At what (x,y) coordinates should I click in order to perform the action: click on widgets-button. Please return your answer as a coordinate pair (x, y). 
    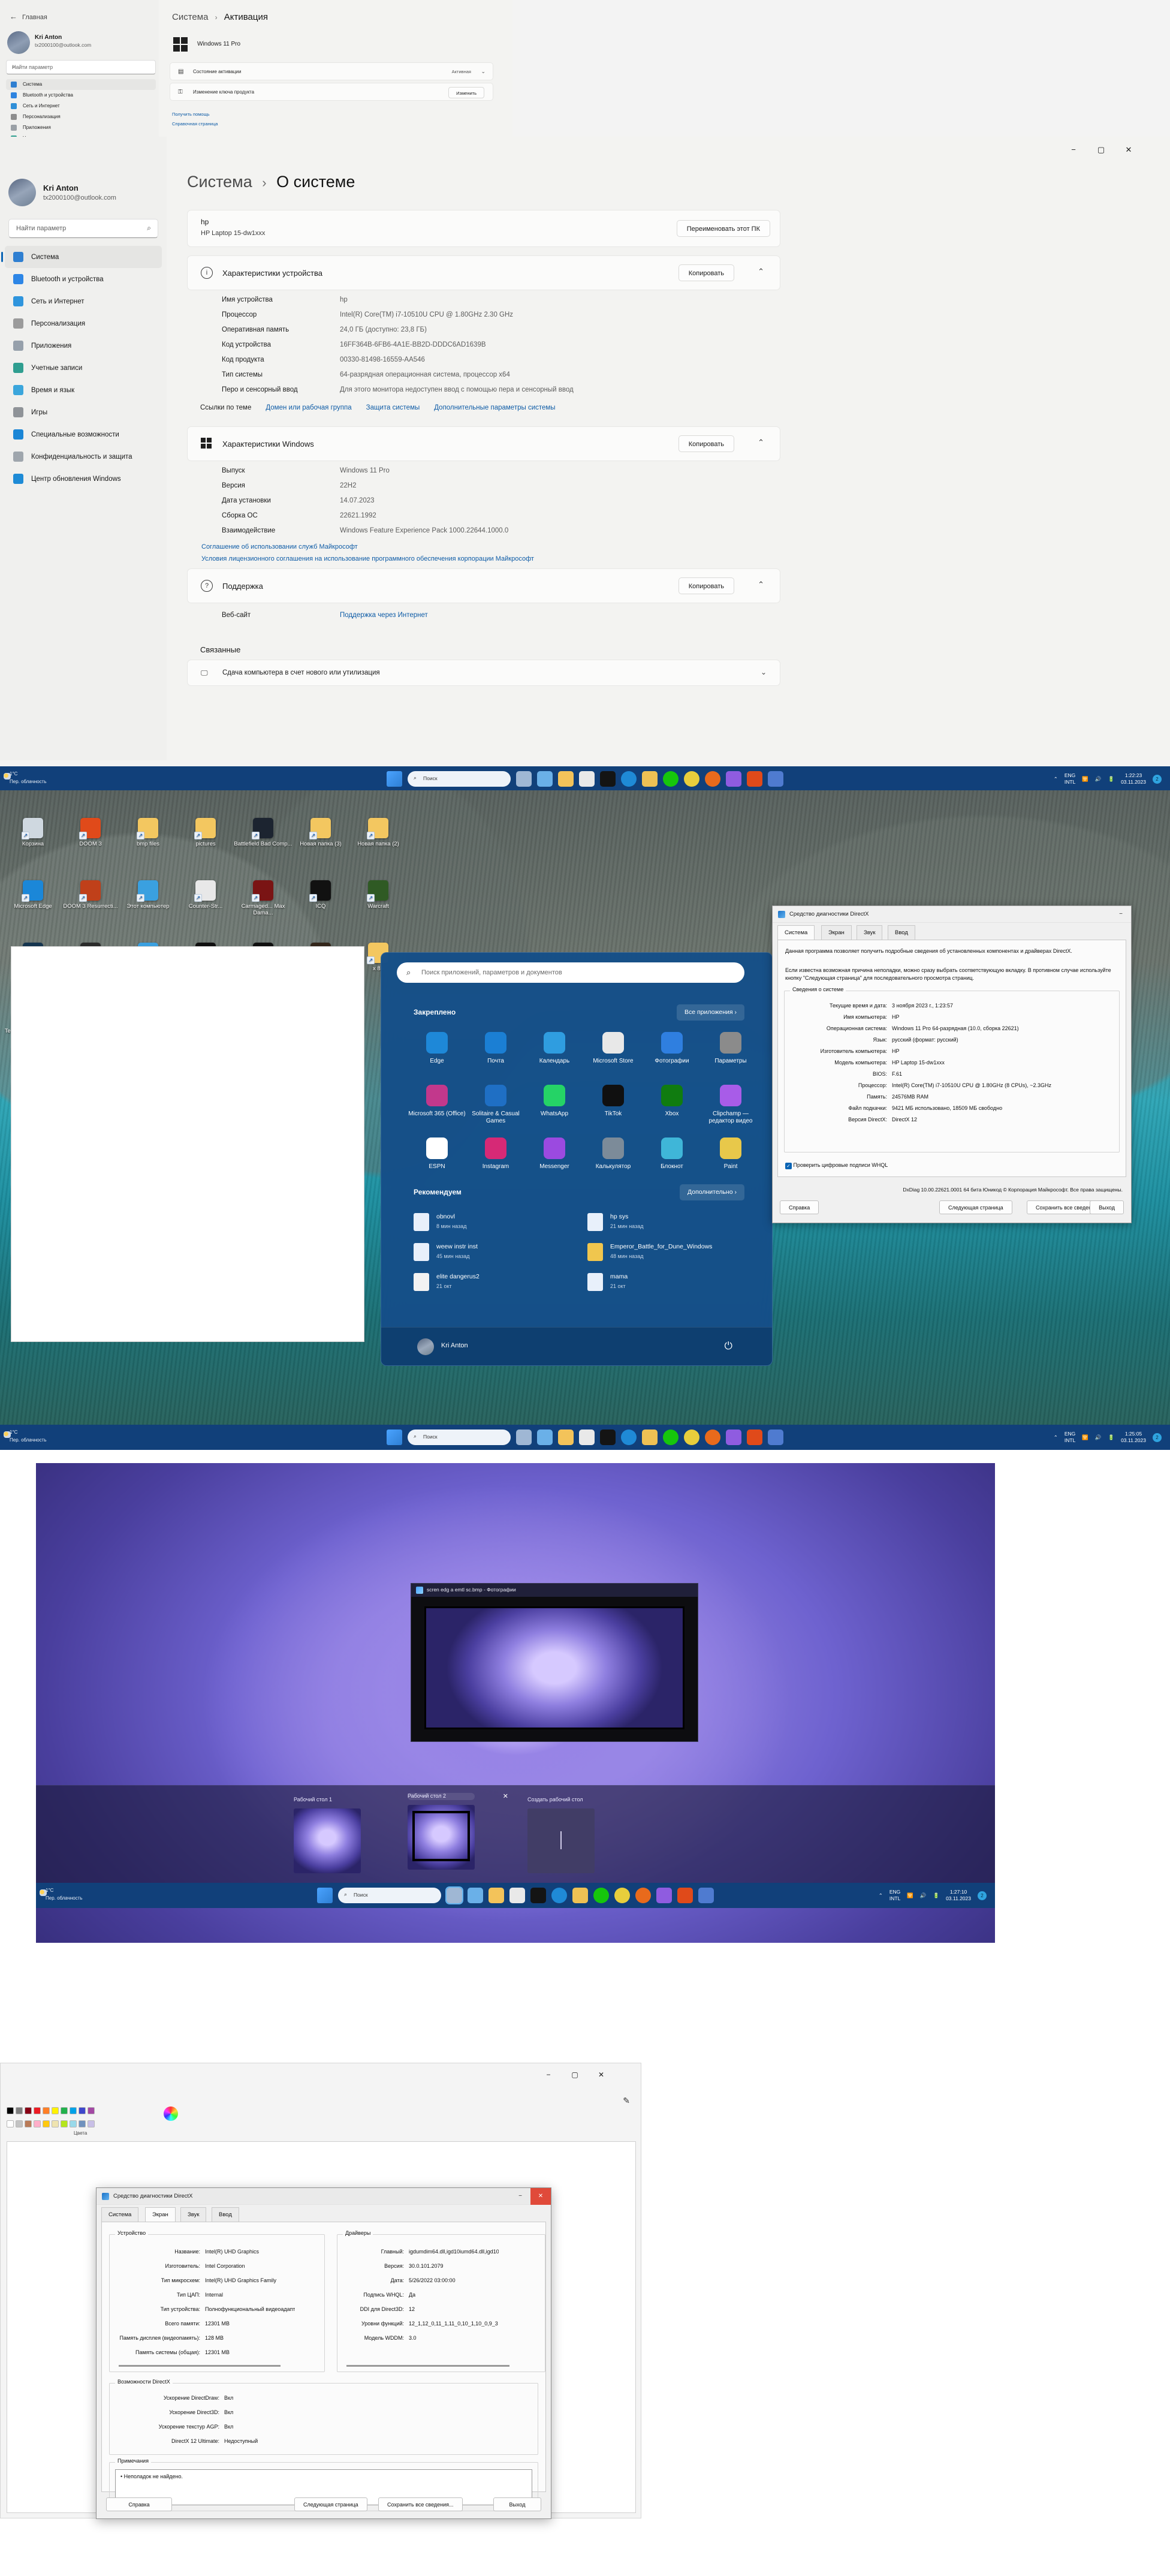
    Looking at the image, I should click on (545, 779).